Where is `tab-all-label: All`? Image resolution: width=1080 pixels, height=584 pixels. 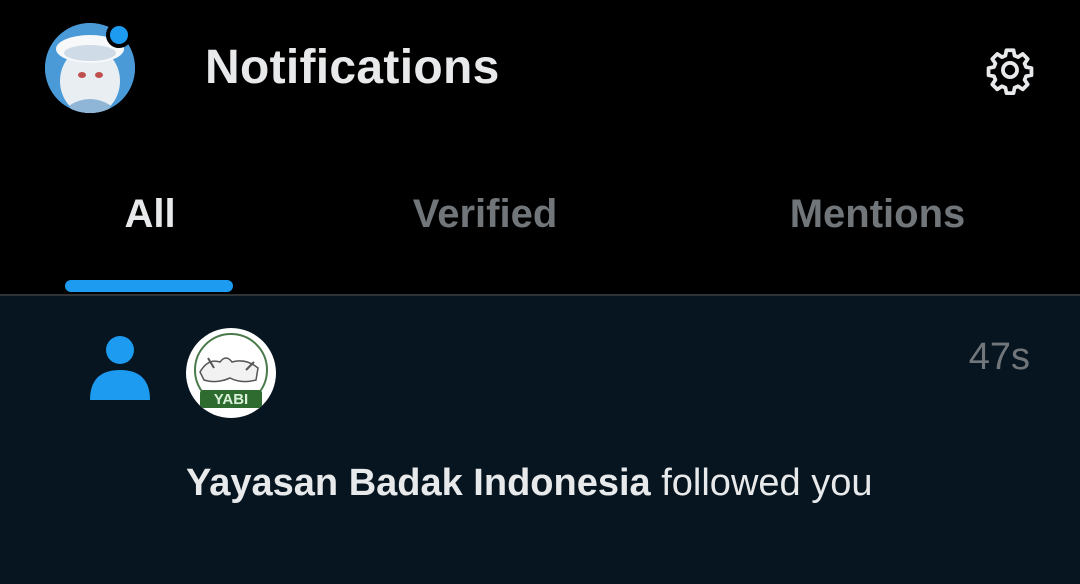
tab-all-label: All is located at coordinates (150, 214).